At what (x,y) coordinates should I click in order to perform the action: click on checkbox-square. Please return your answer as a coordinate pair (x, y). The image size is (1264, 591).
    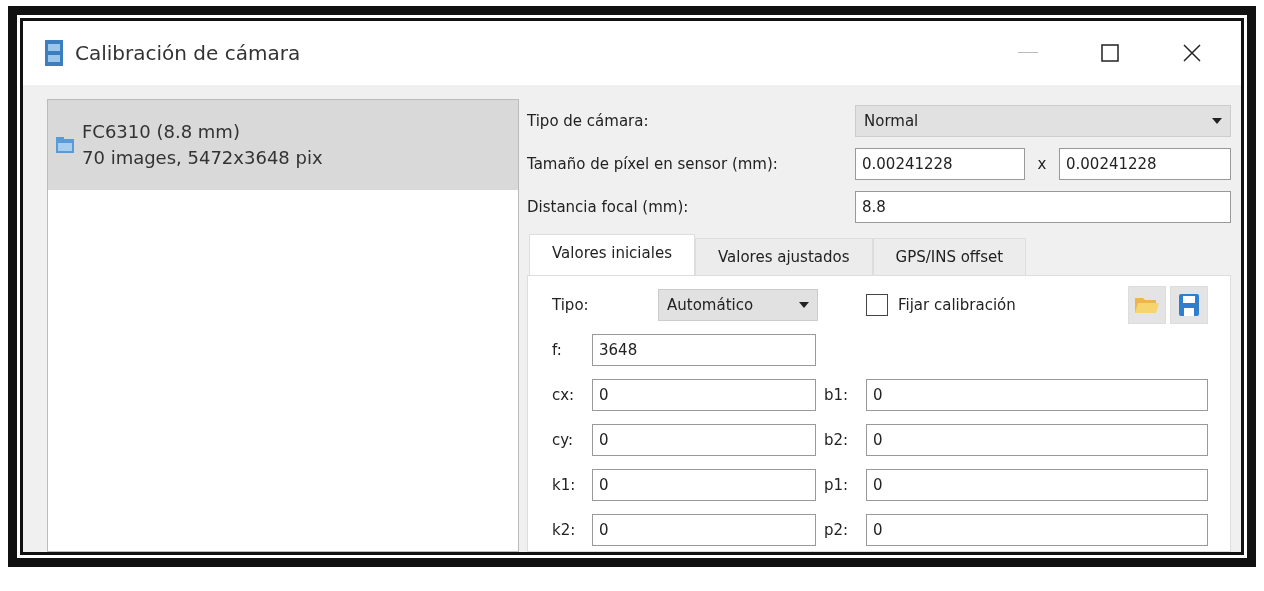
    Looking at the image, I should click on (877, 305).